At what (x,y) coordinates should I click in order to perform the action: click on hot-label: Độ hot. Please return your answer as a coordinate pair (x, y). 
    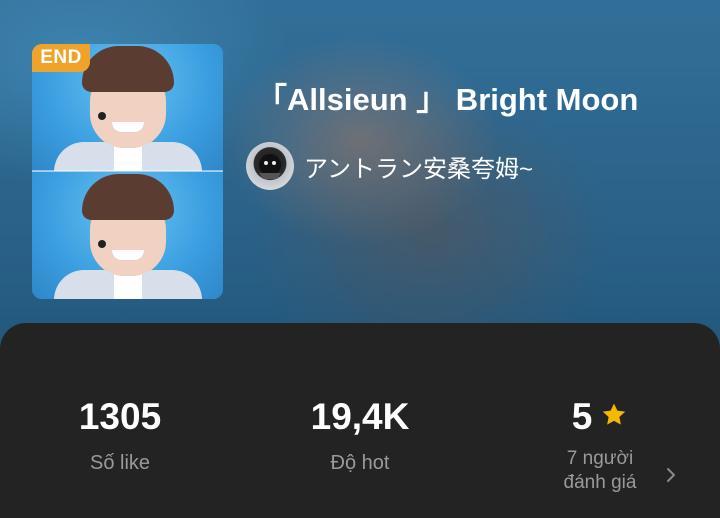
    Looking at the image, I should click on (360, 463).